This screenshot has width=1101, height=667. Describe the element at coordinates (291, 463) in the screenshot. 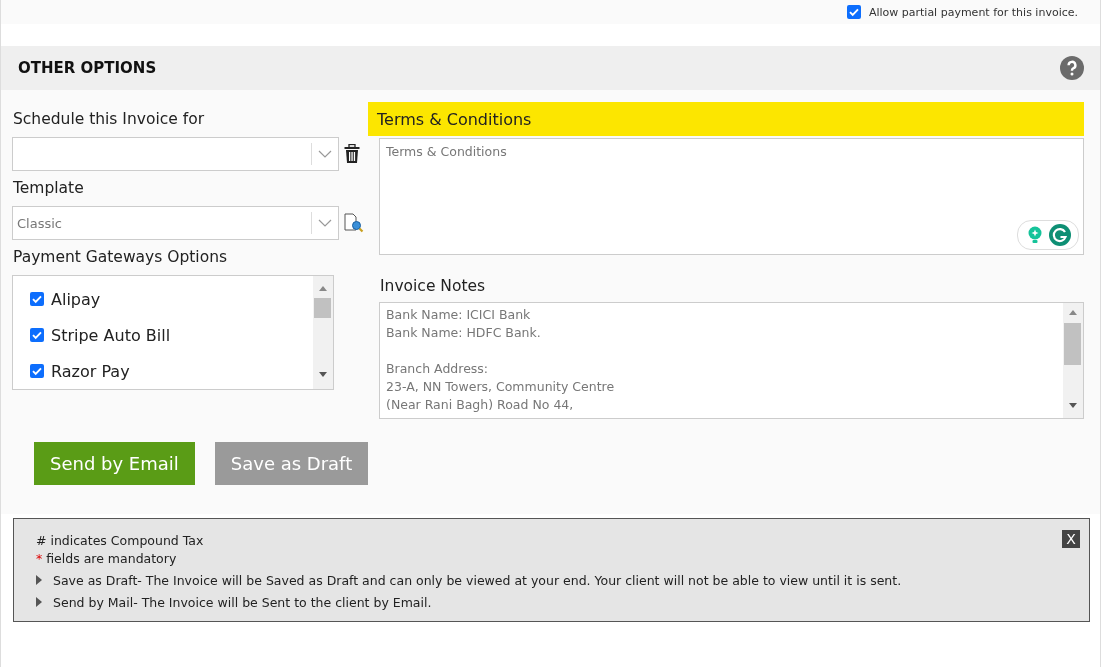

I see `draft-button: Save as Draft` at that location.